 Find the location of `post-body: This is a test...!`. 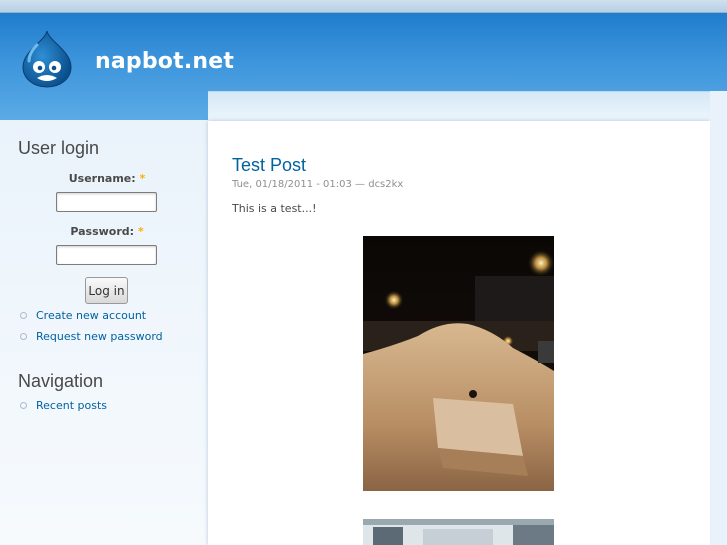

post-body: This is a test...! is located at coordinates (274, 208).